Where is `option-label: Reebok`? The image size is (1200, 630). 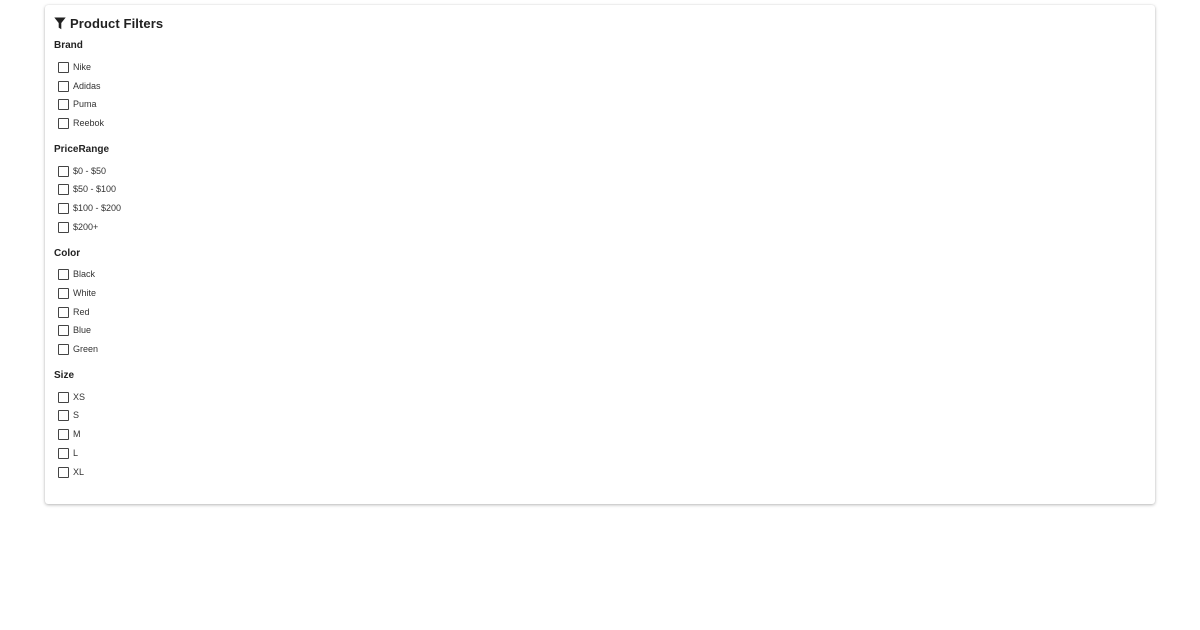 option-label: Reebok is located at coordinates (89, 122).